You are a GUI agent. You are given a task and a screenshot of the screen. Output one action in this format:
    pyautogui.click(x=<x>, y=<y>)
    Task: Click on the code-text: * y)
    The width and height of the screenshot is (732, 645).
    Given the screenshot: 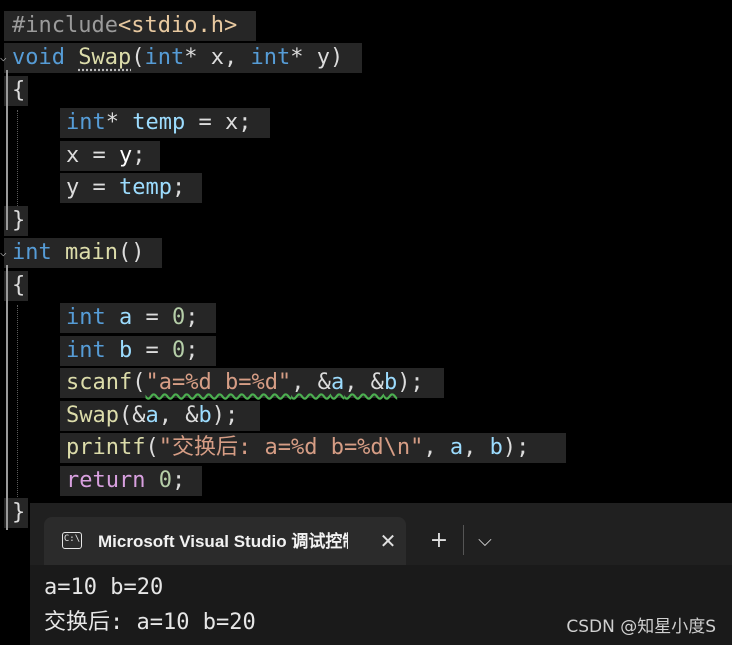 What is the action you would take?
    pyautogui.click(x=317, y=57)
    